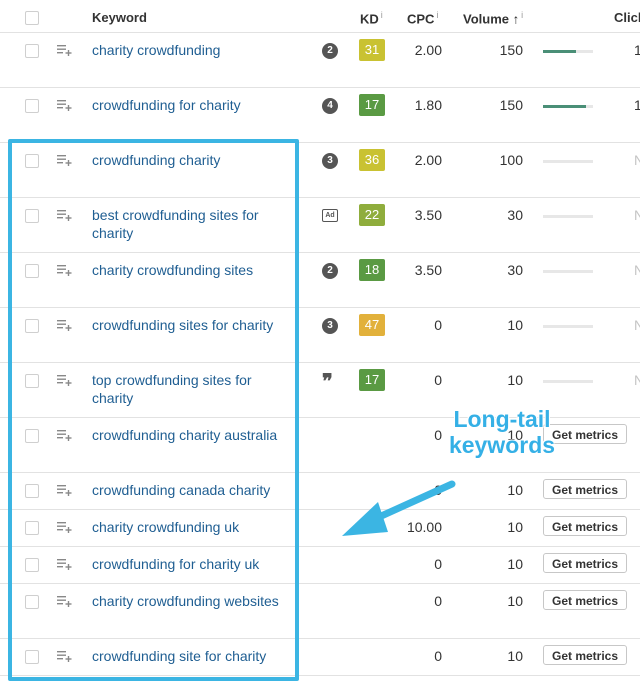 This screenshot has width=640, height=688. What do you see at coordinates (437, 15) in the screenshot?
I see `cpc-info-icon: i` at bounding box center [437, 15].